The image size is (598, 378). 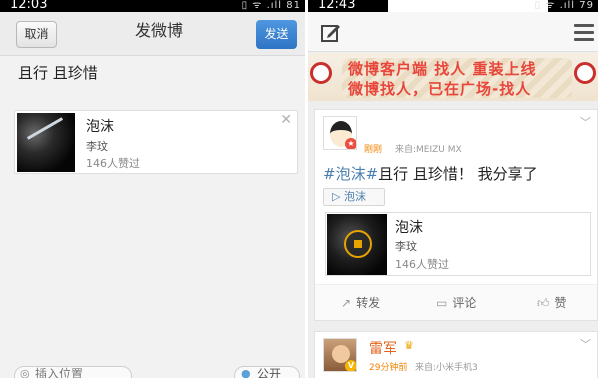 What do you see at coordinates (440, 89) in the screenshot?
I see `banner-line-2: 微博找人，已在广场-找人` at bounding box center [440, 89].